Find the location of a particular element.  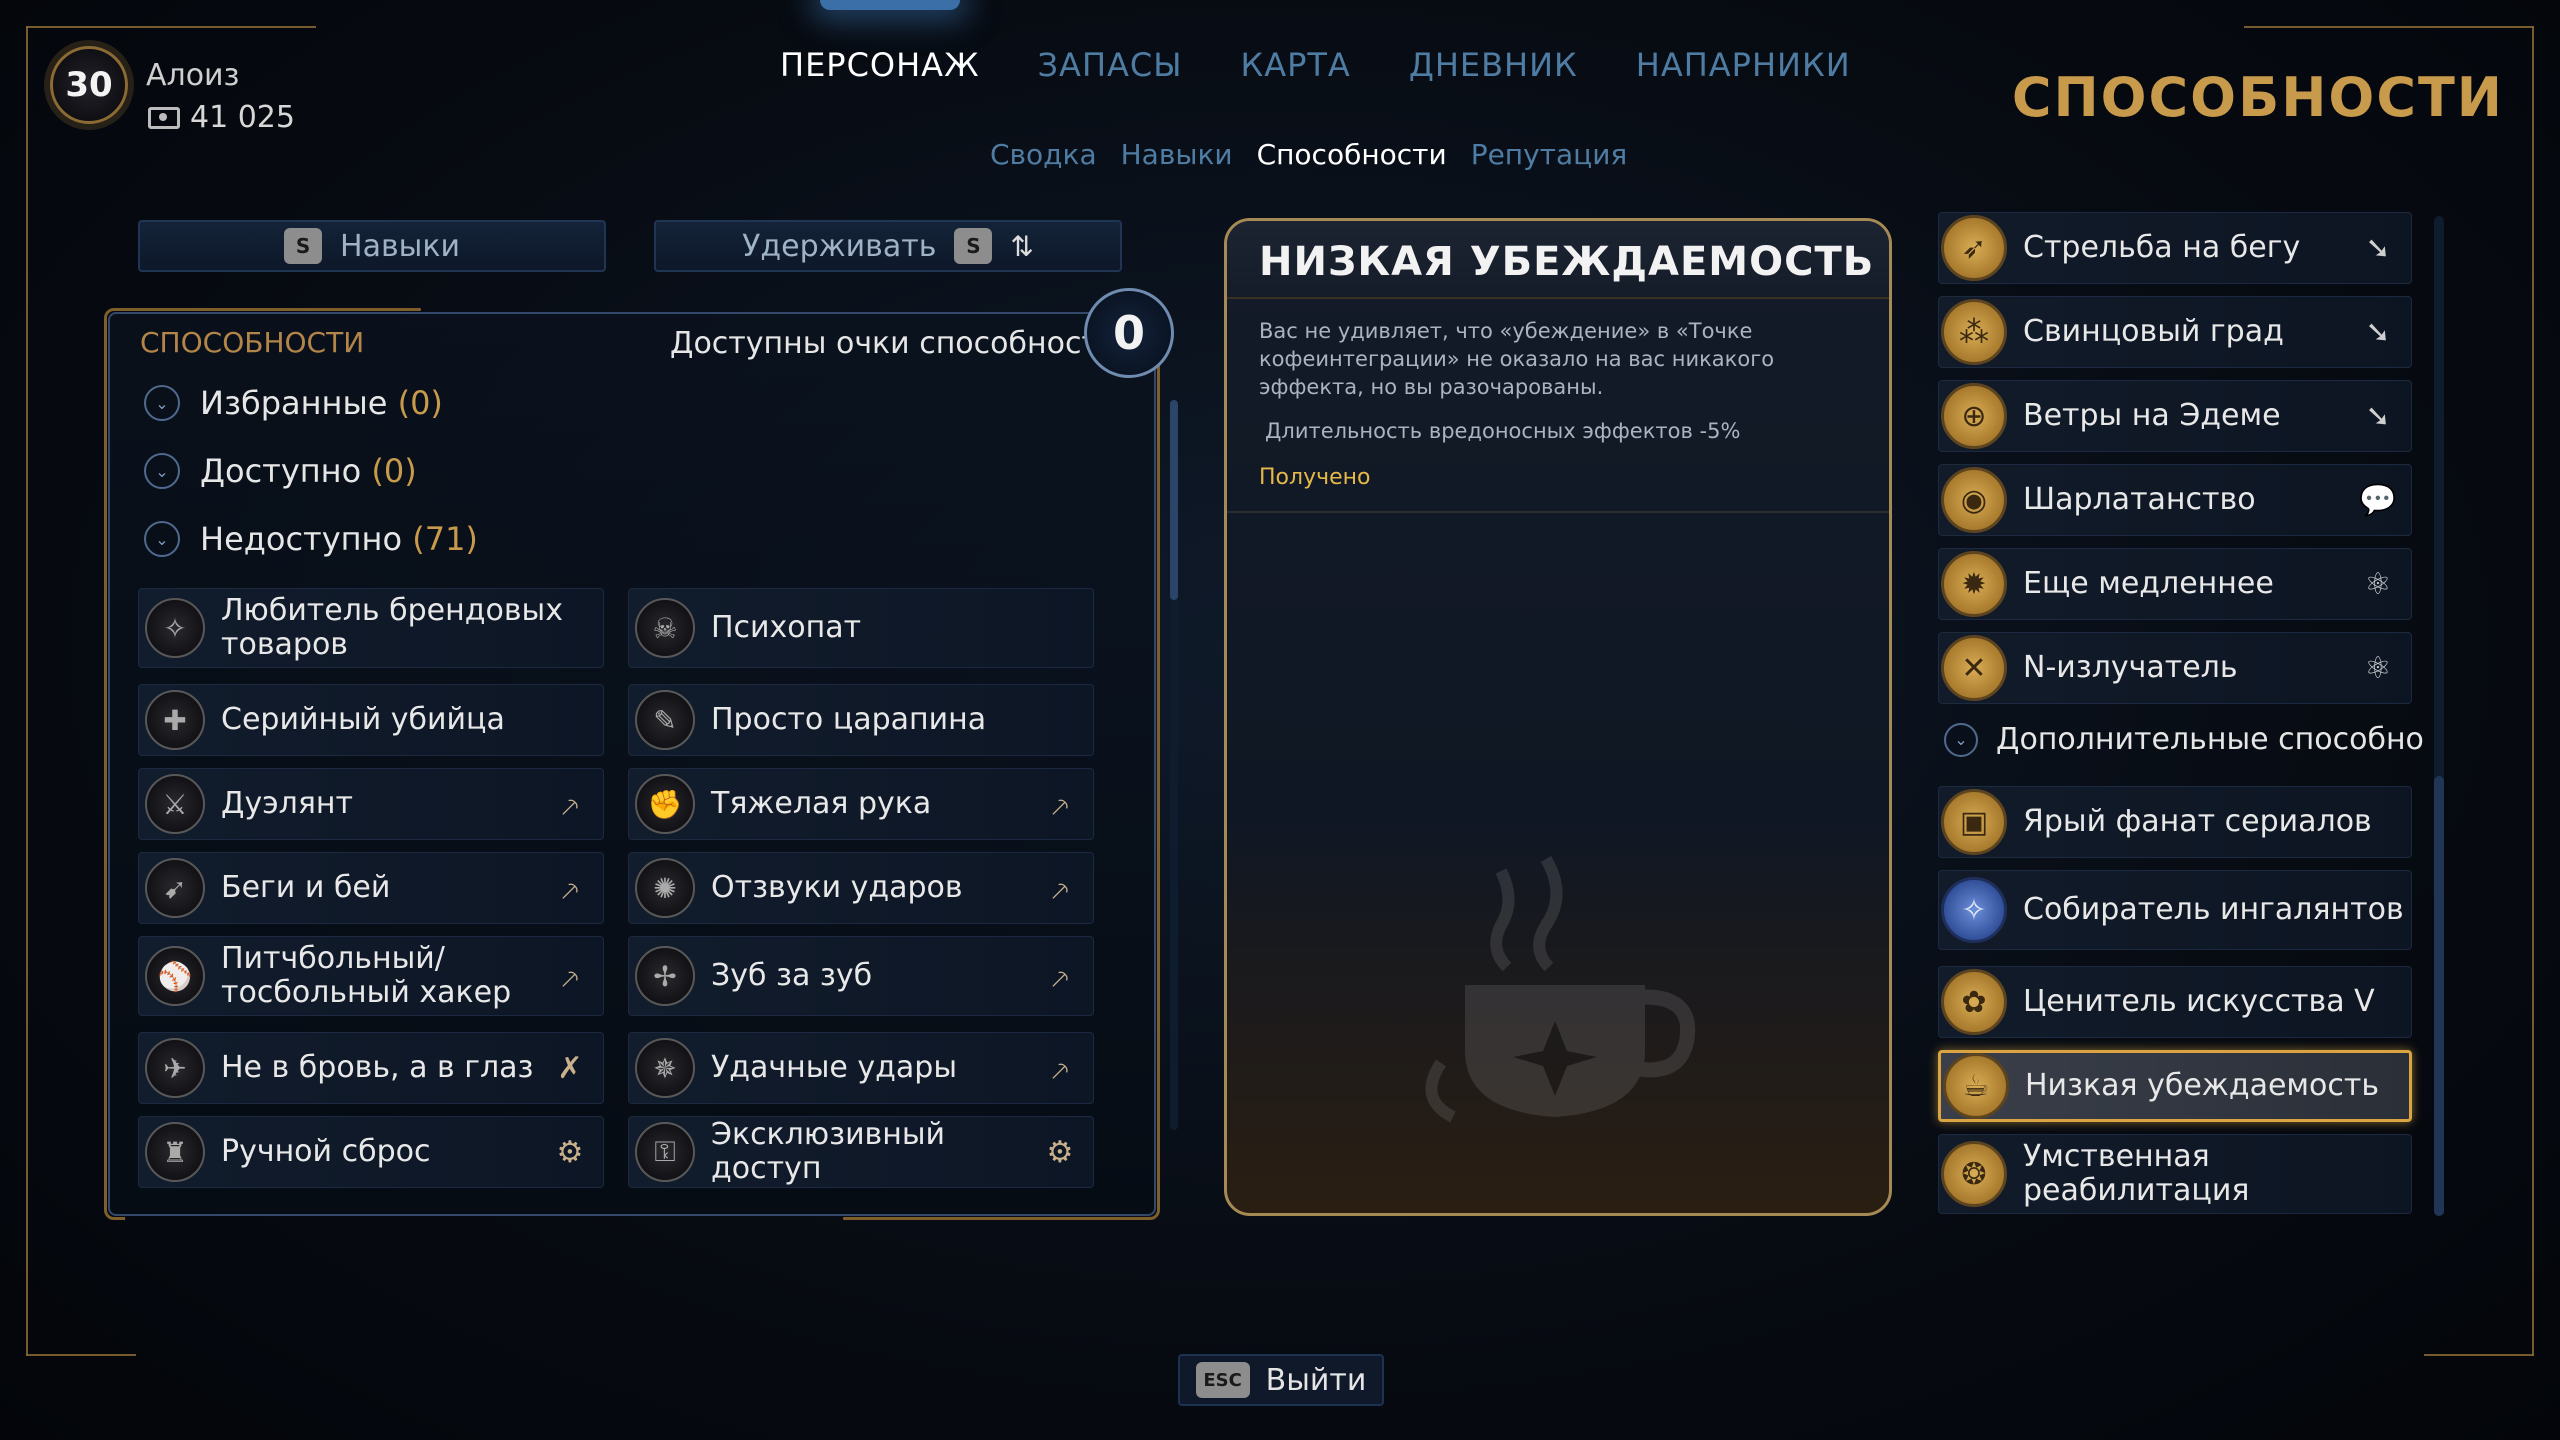

detail-status: Получено is located at coordinates (1315, 477).